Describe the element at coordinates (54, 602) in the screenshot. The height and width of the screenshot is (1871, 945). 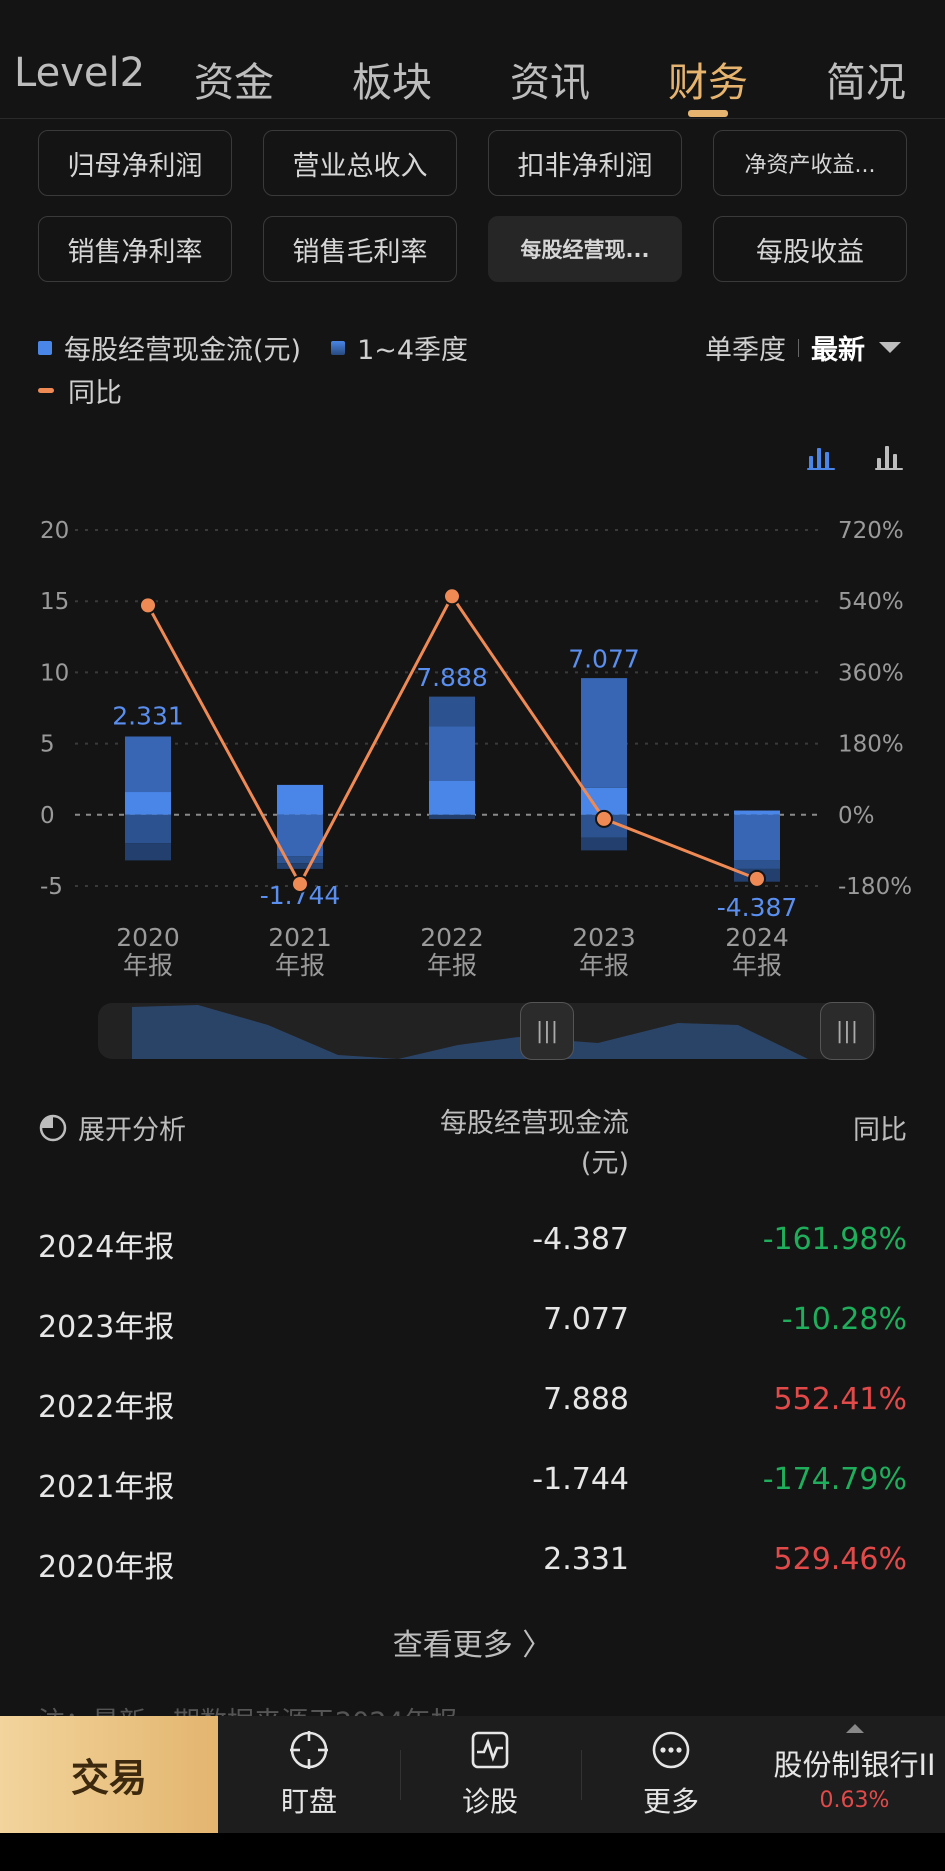
I see `y-tick-label: 15` at that location.